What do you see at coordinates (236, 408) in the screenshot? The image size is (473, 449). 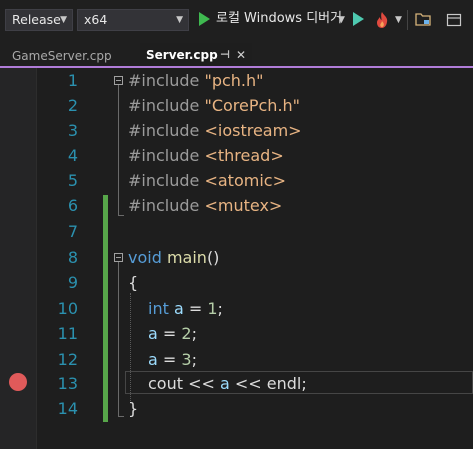 I see `code-line: 14 }` at bounding box center [236, 408].